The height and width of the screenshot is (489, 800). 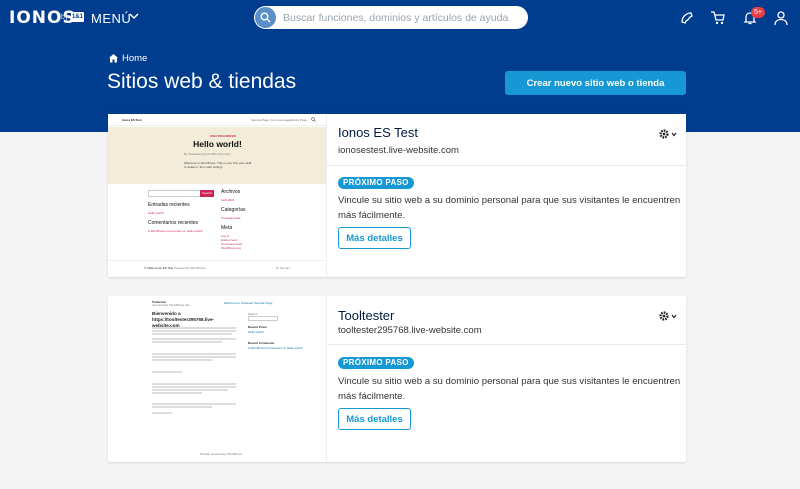 What do you see at coordinates (313, 119) in the screenshot?
I see `preview-search-icon` at bounding box center [313, 119].